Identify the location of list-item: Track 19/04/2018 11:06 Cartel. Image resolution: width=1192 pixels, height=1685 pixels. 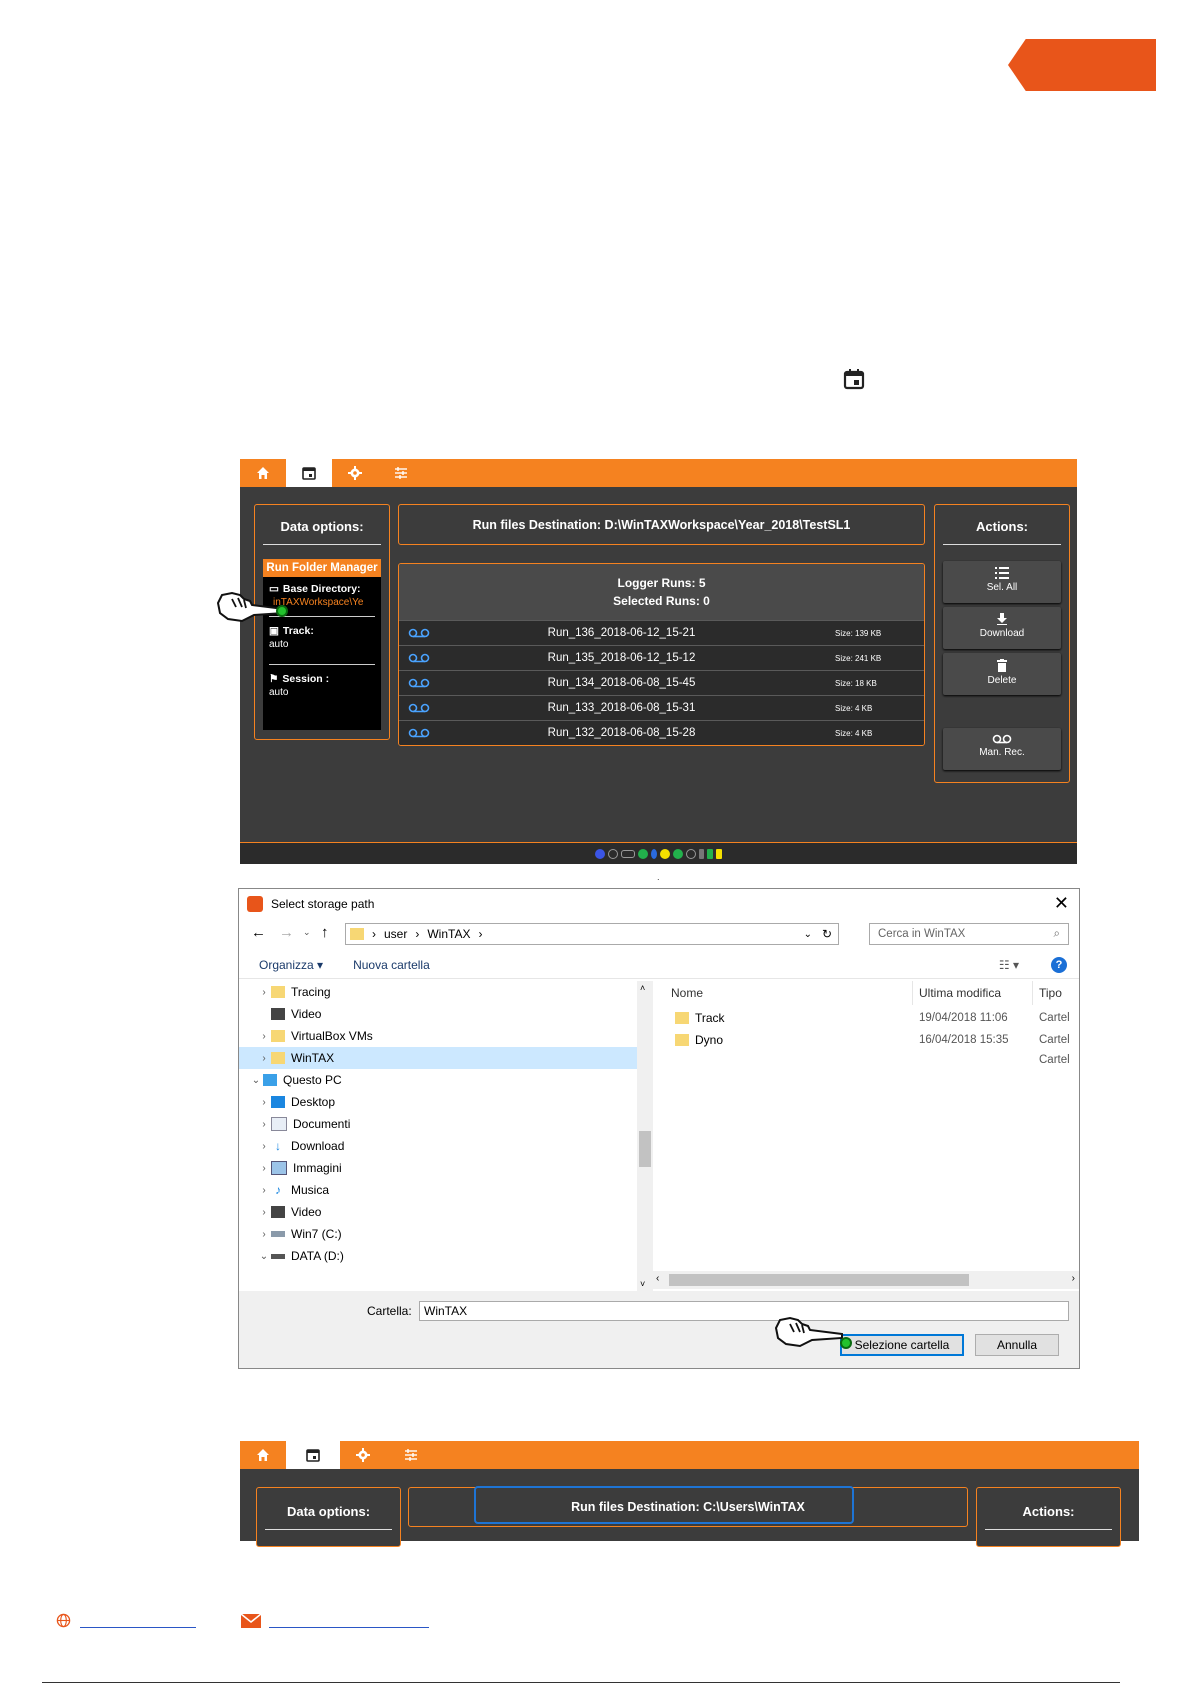
(866, 1018).